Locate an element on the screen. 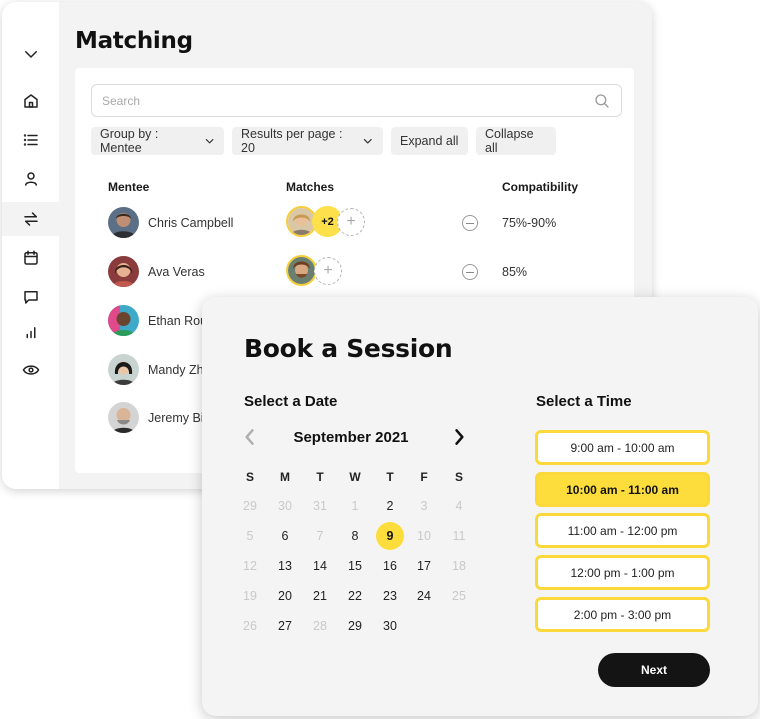  bar-chart-icon is located at coordinates (30, 333).